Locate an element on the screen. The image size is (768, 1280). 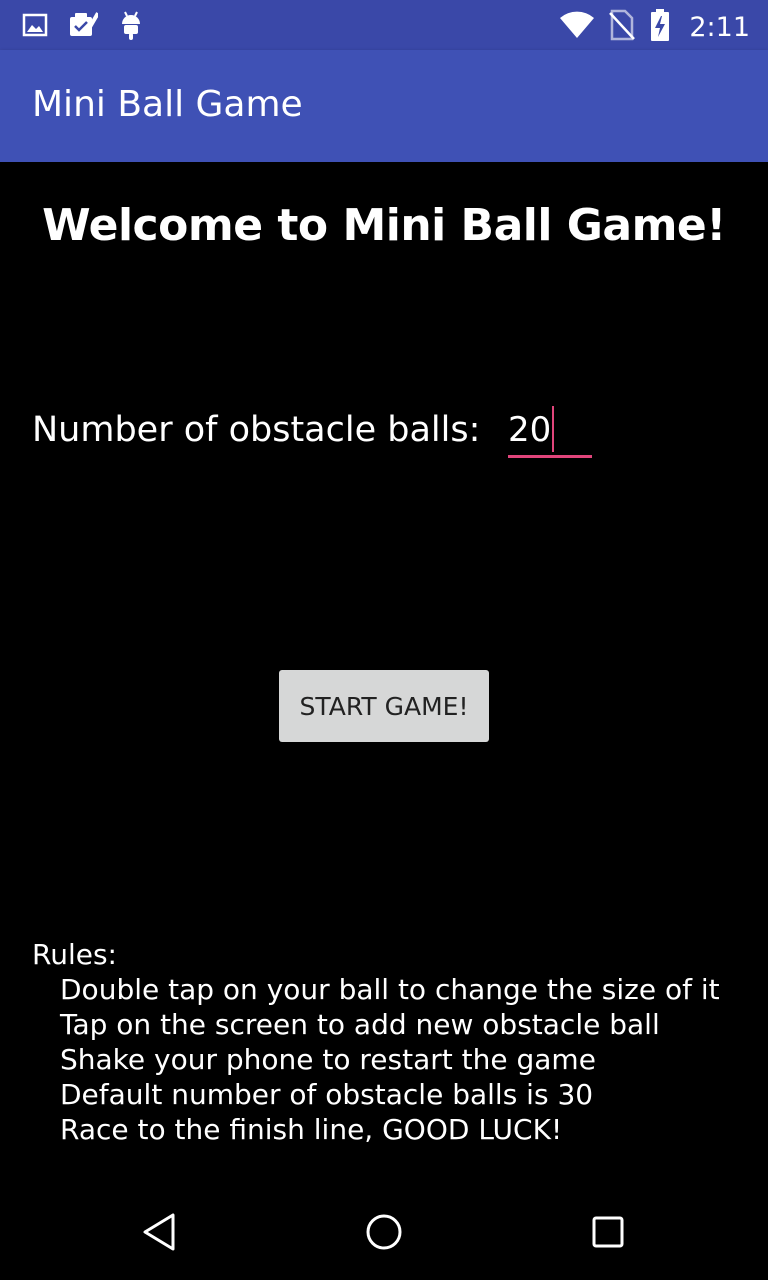
image-icon is located at coordinates (35, 27).